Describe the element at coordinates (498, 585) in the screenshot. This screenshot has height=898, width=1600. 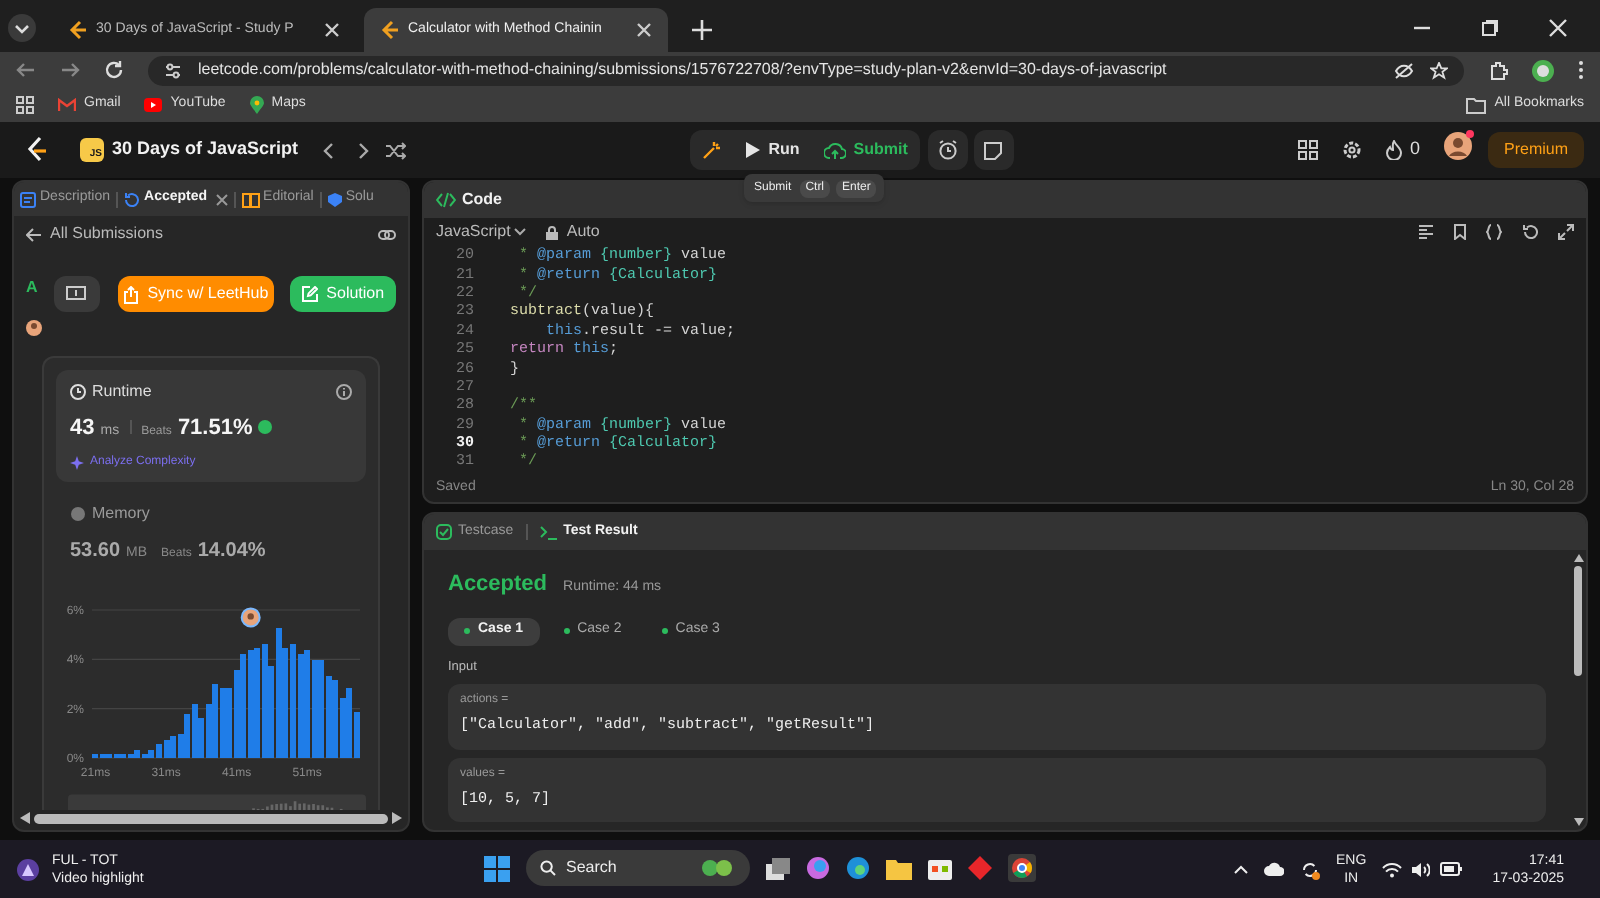
I see `verdict-text: Accepted` at that location.